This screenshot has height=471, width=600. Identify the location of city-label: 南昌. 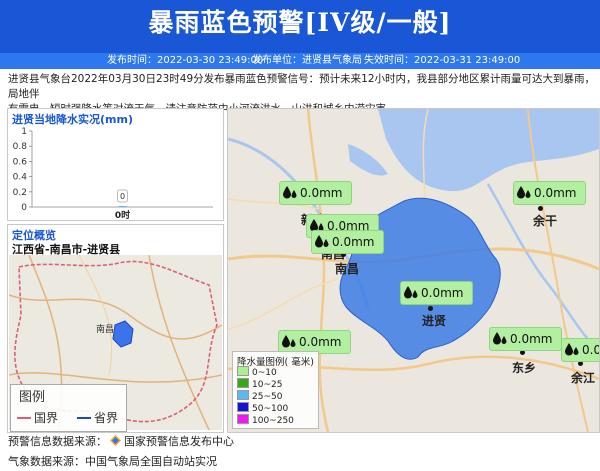
(347, 269).